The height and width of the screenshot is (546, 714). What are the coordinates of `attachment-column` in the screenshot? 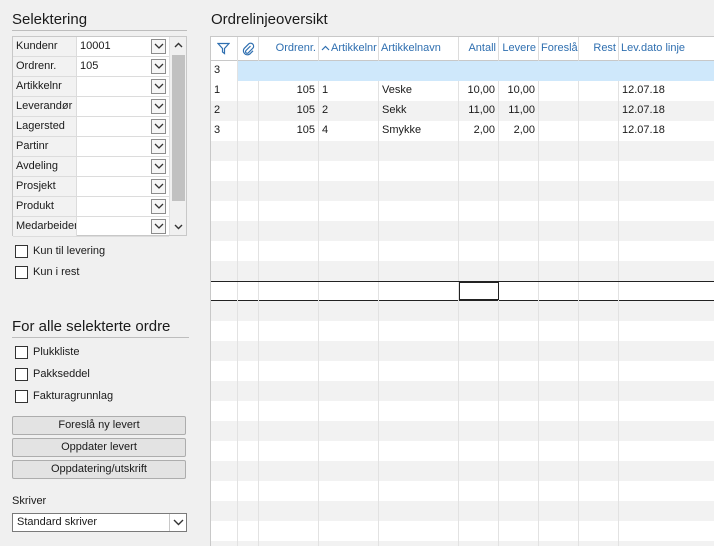 It's located at (248, 49).